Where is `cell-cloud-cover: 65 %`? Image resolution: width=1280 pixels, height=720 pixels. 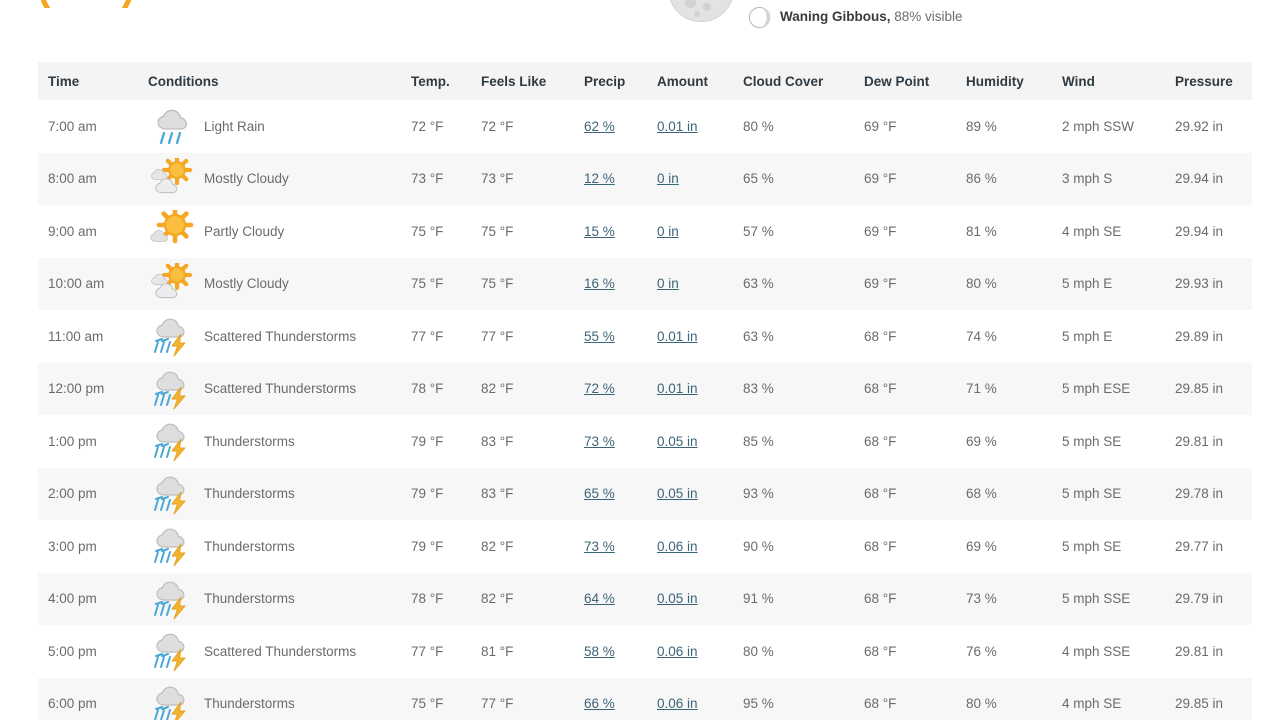 cell-cloud-cover: 65 % is located at coordinates (803, 178).